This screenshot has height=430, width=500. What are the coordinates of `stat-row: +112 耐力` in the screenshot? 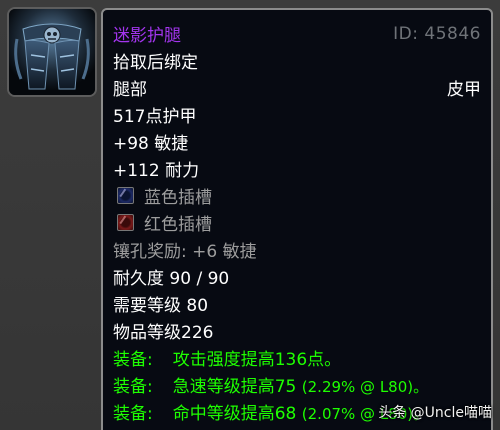 It's located at (297, 168).